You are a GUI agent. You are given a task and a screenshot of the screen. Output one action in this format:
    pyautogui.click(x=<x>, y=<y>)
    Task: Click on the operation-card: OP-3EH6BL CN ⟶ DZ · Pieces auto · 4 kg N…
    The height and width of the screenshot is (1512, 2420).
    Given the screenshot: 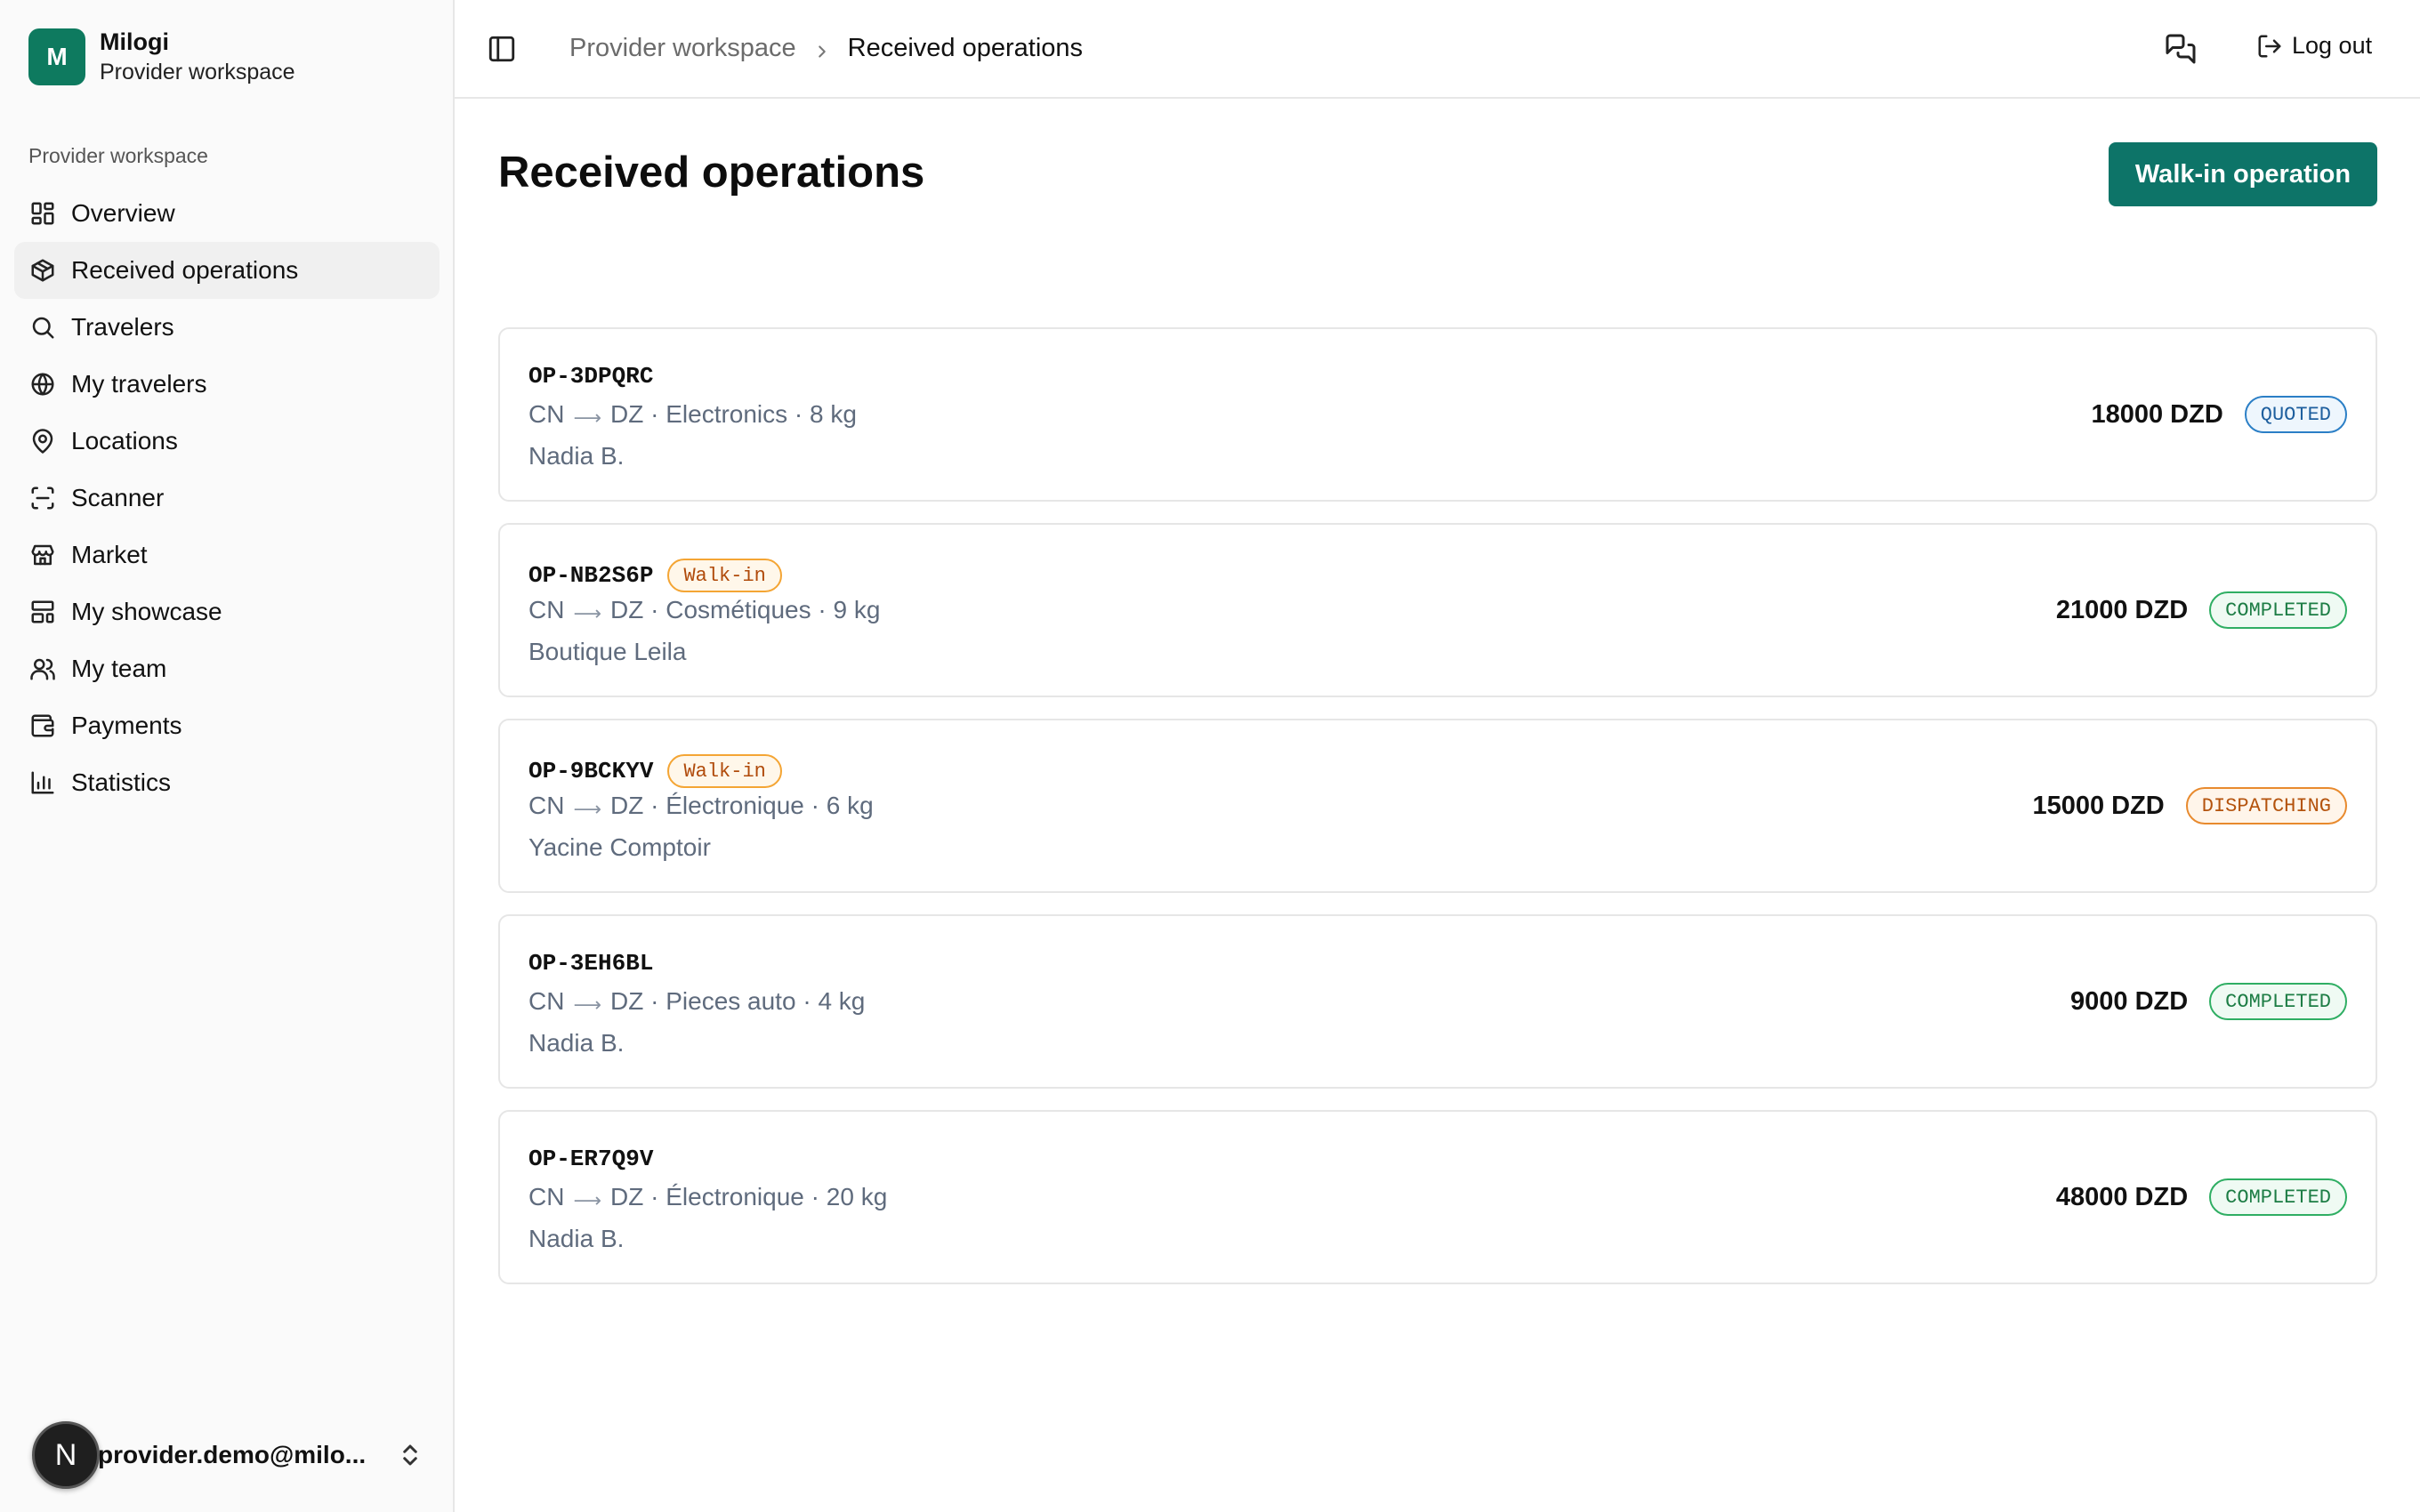 What is the action you would take?
    pyautogui.click(x=1437, y=1002)
    